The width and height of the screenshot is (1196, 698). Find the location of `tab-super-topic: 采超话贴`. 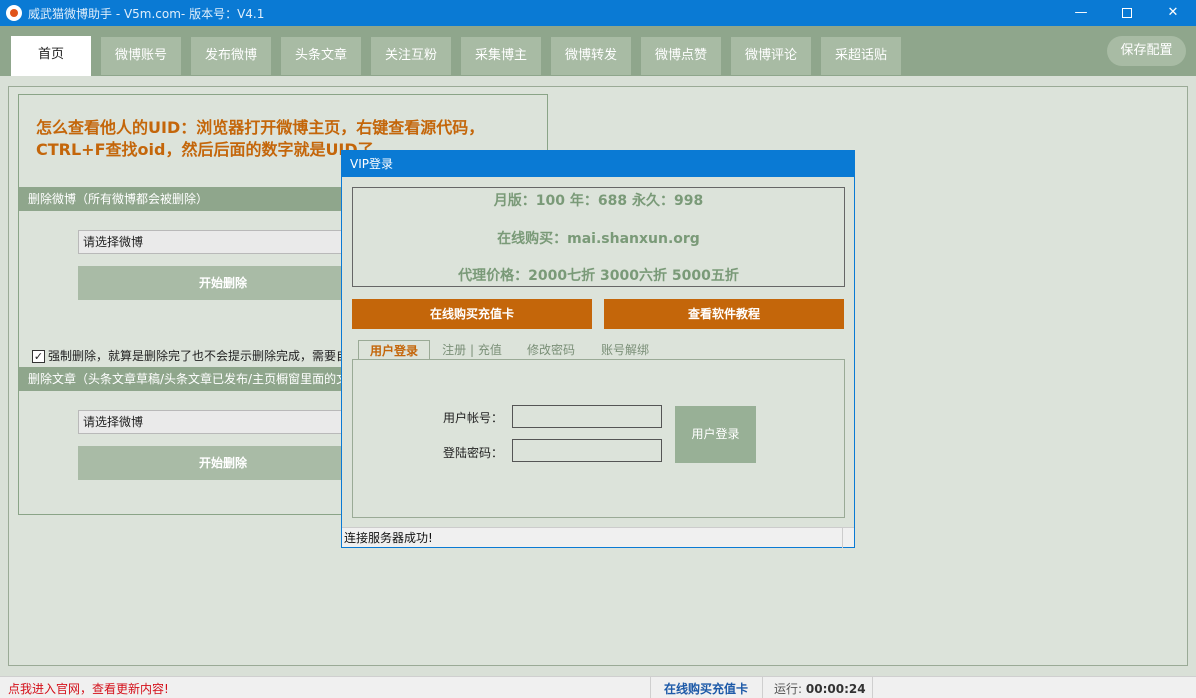

tab-super-topic: 采超话贴 is located at coordinates (861, 56).